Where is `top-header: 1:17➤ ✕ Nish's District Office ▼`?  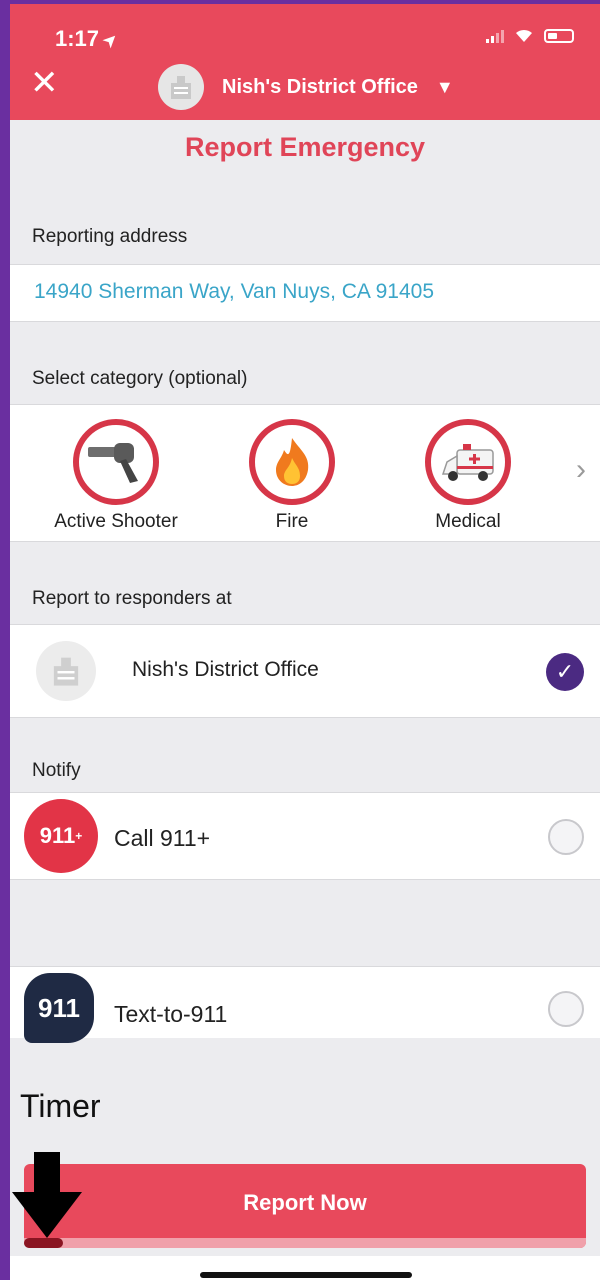 top-header: 1:17➤ ✕ Nish's District Office ▼ is located at coordinates (305, 62).